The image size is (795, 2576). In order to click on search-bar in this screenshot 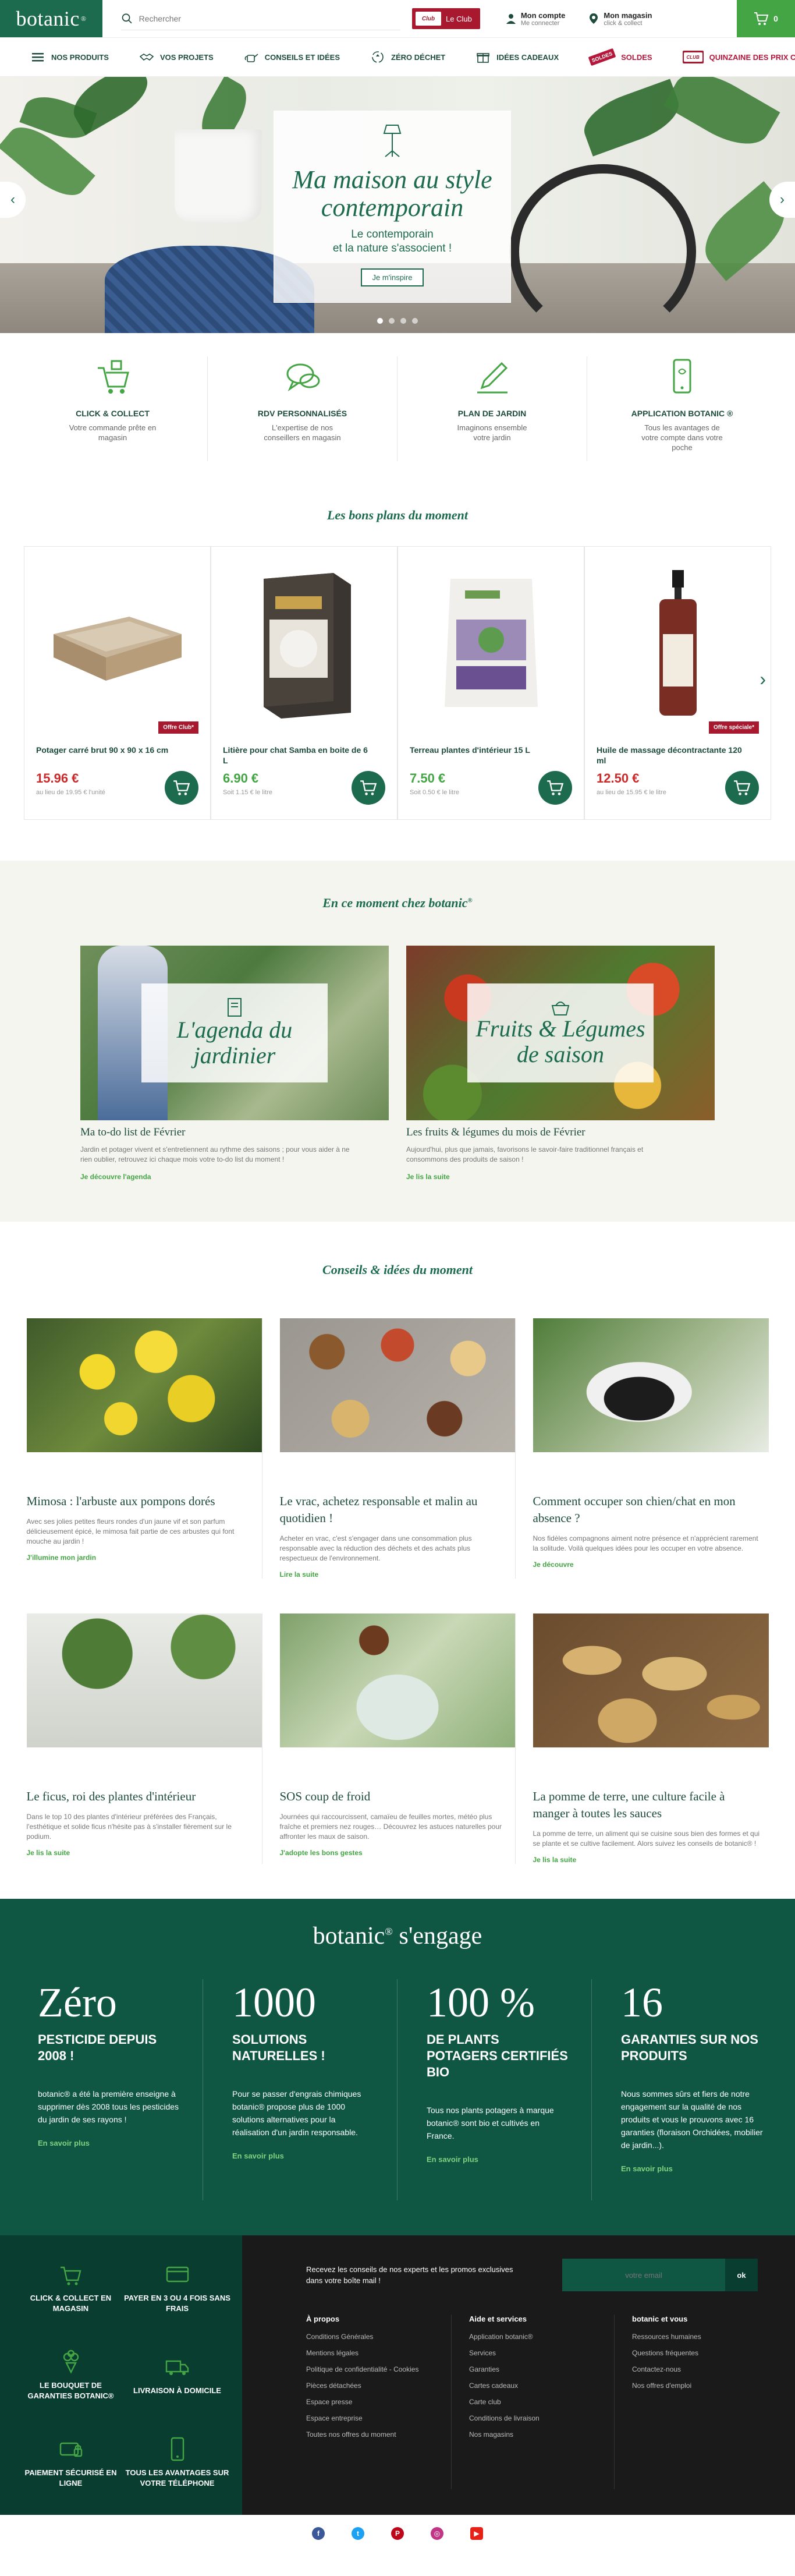, I will do `click(260, 18)`.